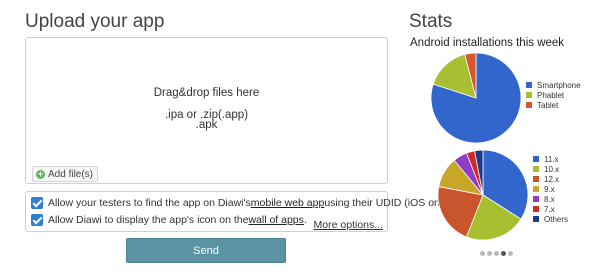 The width and height of the screenshot is (600, 276). I want to click on android-version-legend: 11.x 10.x 12.x 9.x 8.x 7.x Others, so click(550, 189).